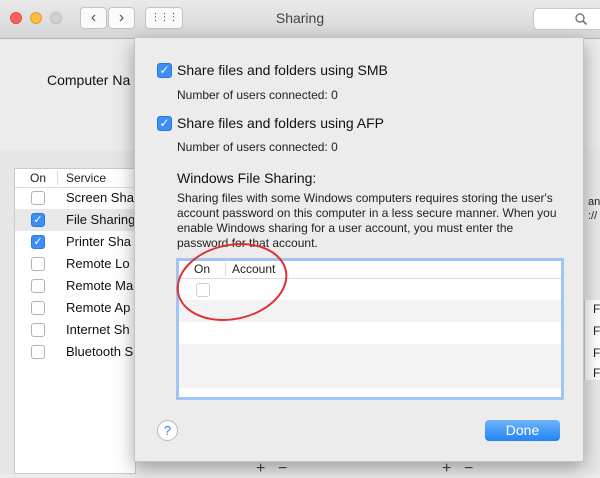 The height and width of the screenshot is (478, 600). I want to click on window-title: Sharing, so click(300, 18).